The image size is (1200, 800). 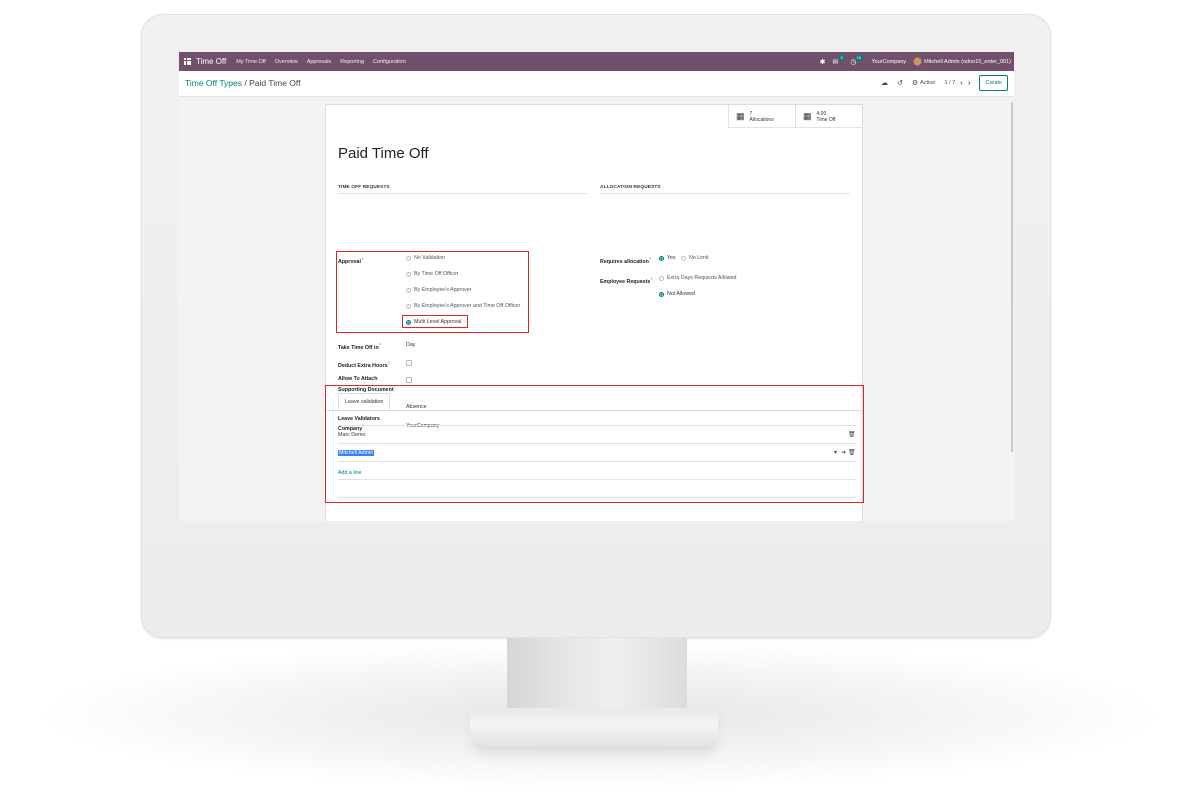 What do you see at coordinates (859, 57) in the screenshot?
I see `activity-count-badge: 16` at bounding box center [859, 57].